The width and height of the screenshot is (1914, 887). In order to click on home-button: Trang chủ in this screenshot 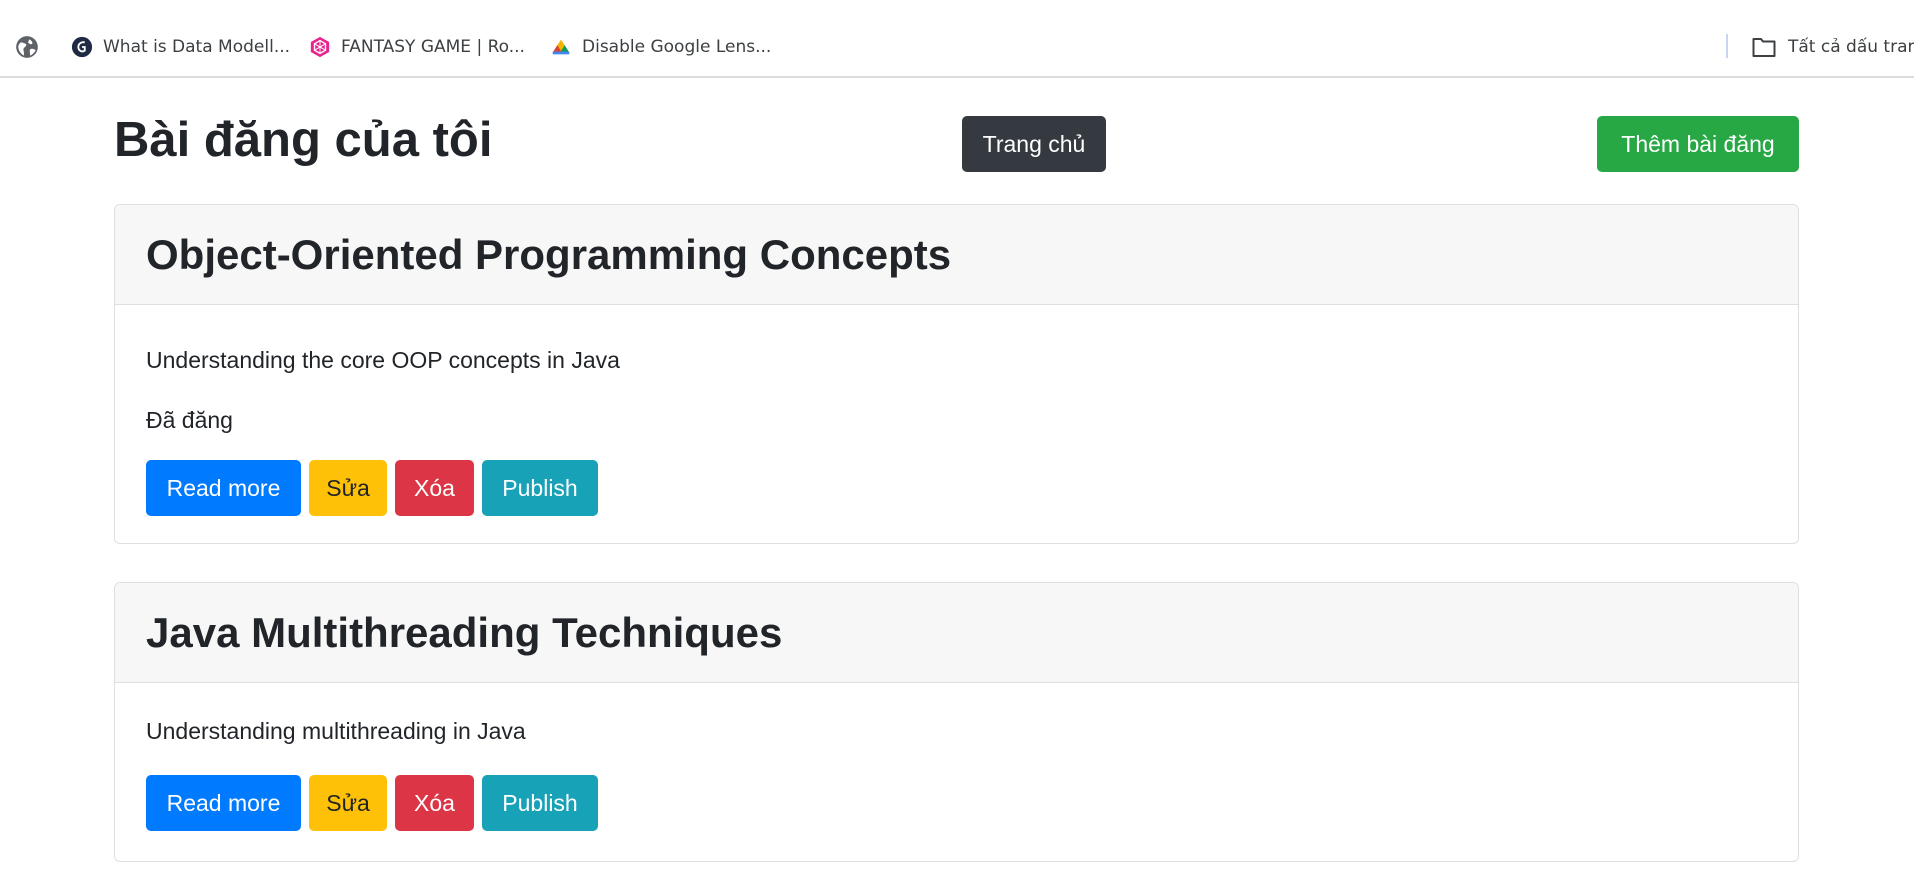, I will do `click(1034, 144)`.